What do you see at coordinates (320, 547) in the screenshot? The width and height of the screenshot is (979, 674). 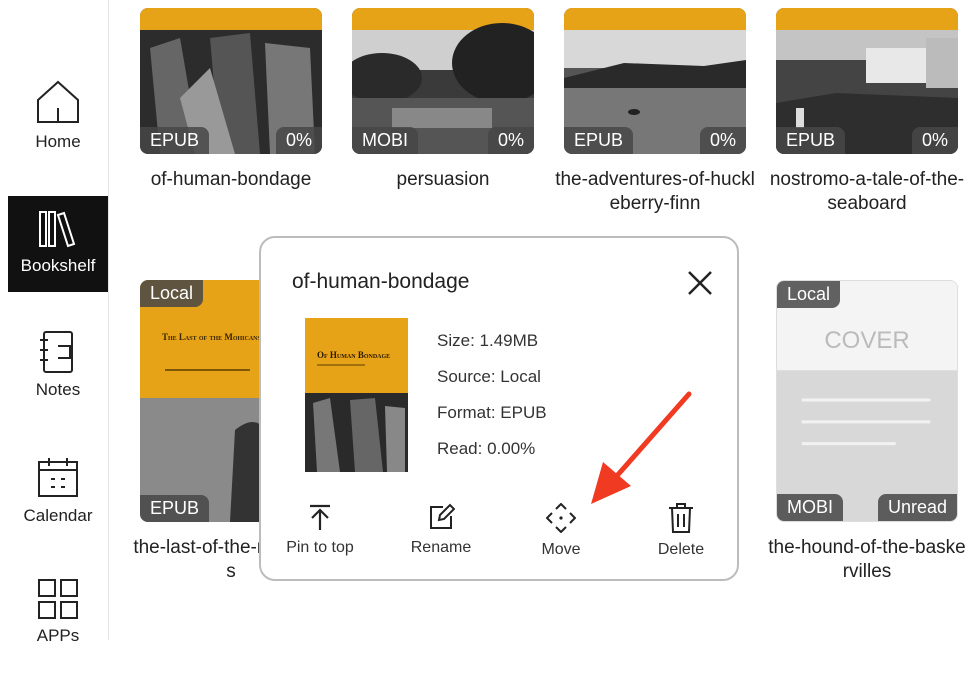 I see `pin-to-top-label: Pin to top` at bounding box center [320, 547].